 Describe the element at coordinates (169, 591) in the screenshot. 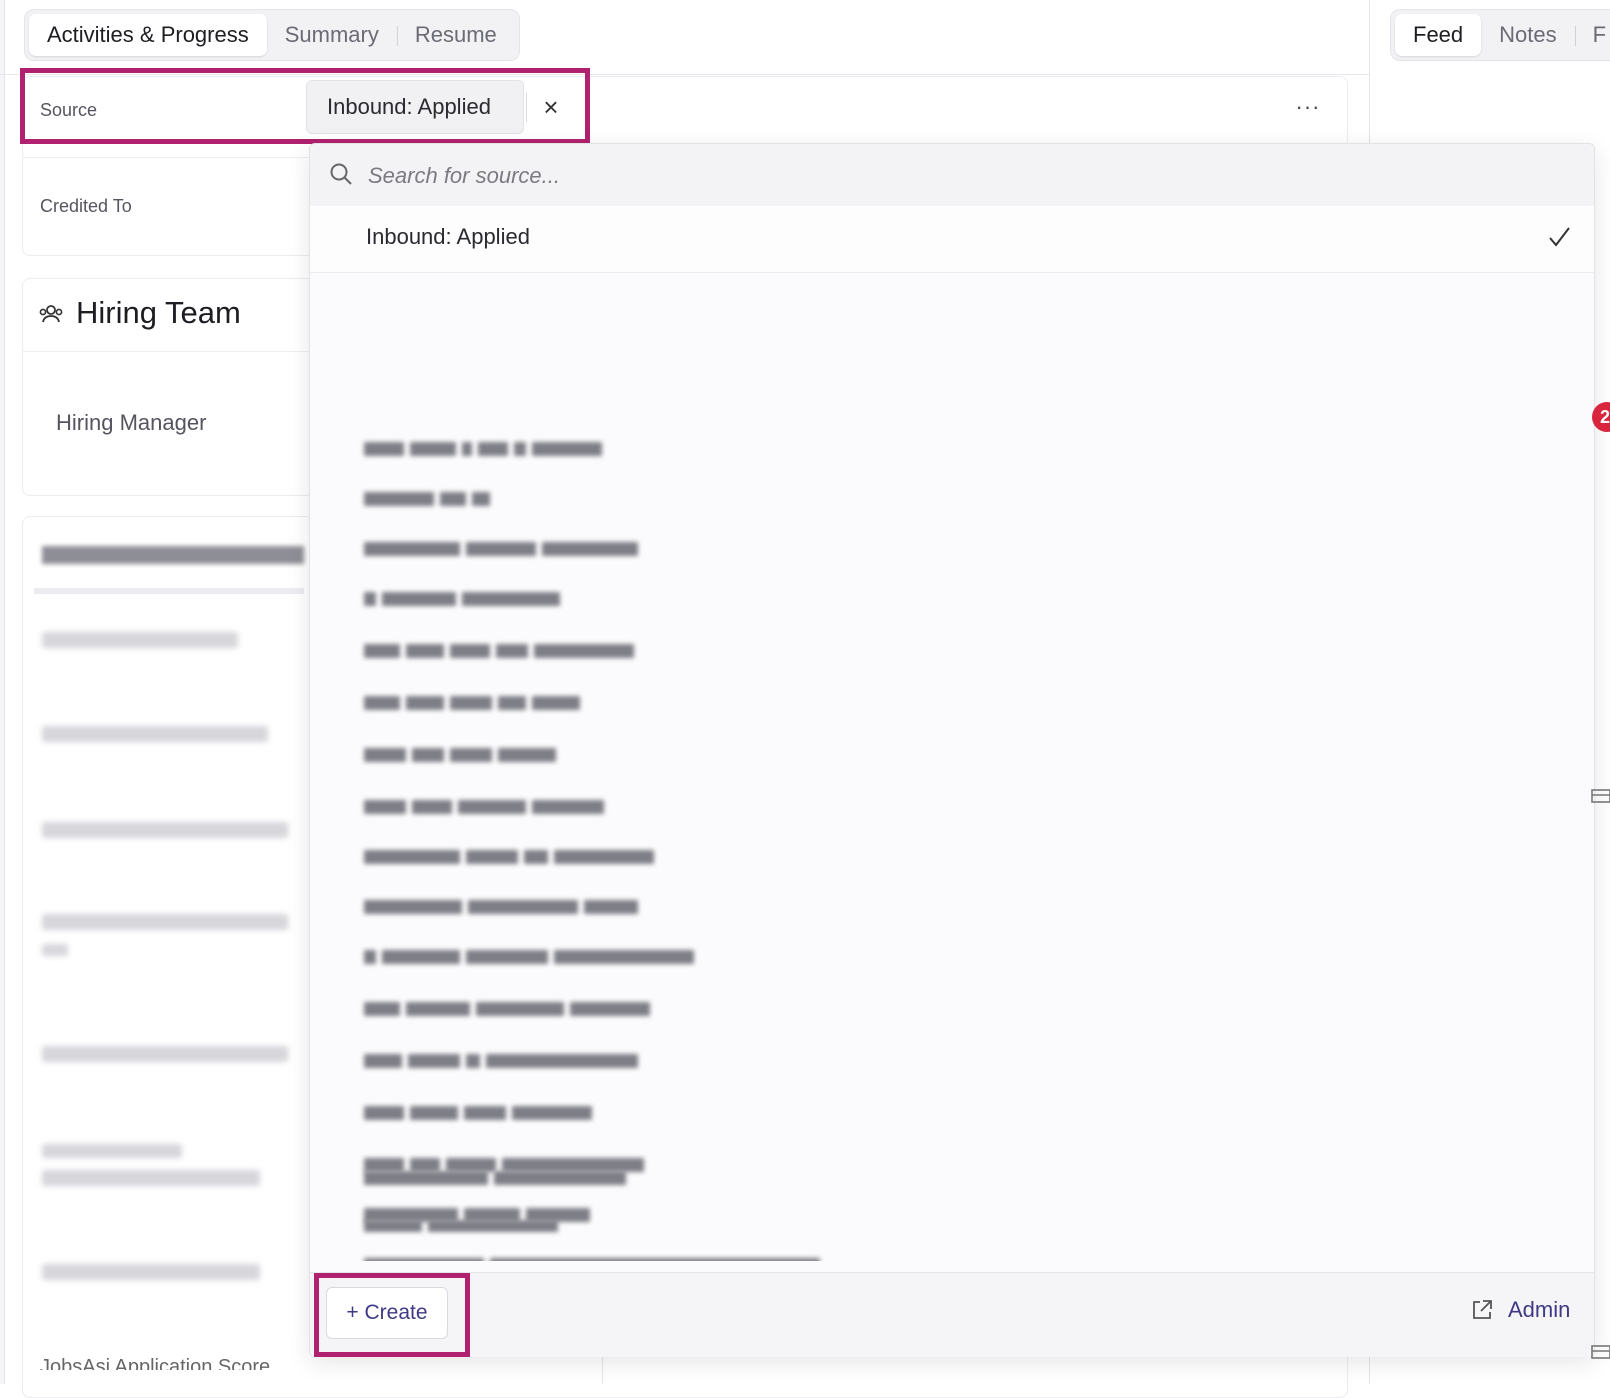

I see `row-divider` at that location.